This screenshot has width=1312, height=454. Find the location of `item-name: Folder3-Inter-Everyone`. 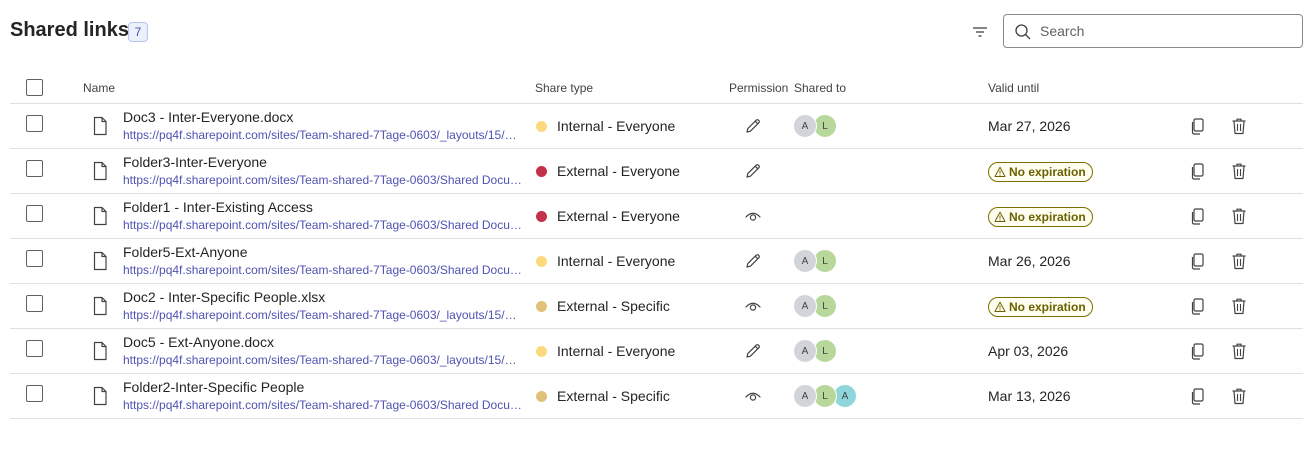

item-name: Folder3-Inter-Everyone is located at coordinates (195, 162).